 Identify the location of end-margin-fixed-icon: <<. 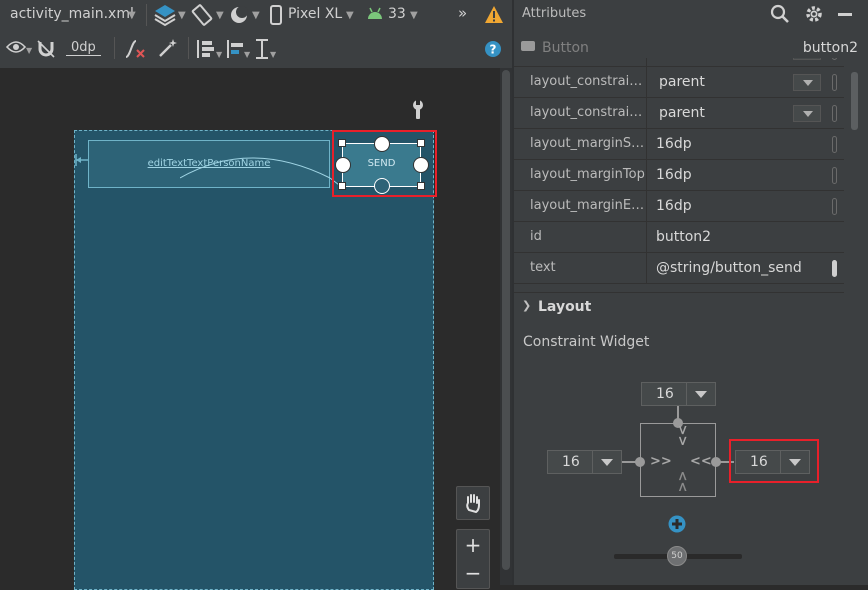
(701, 461).